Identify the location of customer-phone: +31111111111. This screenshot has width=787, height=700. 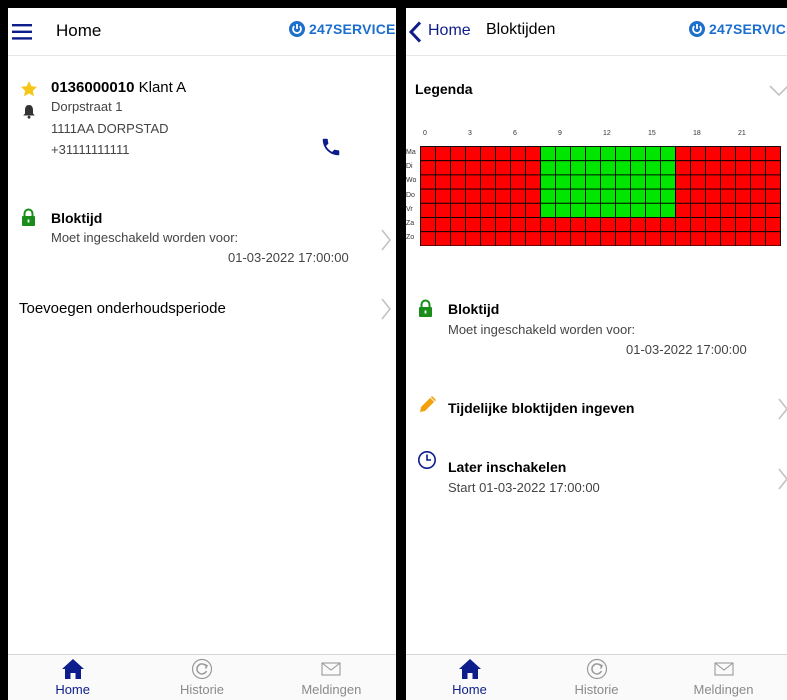
(90, 150).